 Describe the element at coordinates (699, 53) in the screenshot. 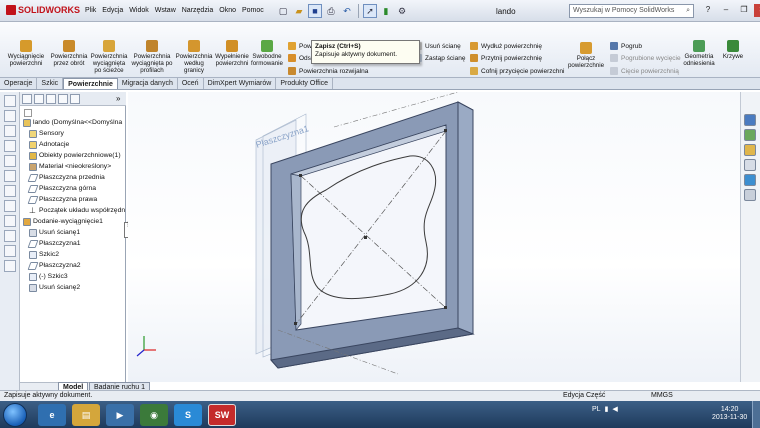

I see `reference-geometry-button: Geometria odniesienia` at that location.